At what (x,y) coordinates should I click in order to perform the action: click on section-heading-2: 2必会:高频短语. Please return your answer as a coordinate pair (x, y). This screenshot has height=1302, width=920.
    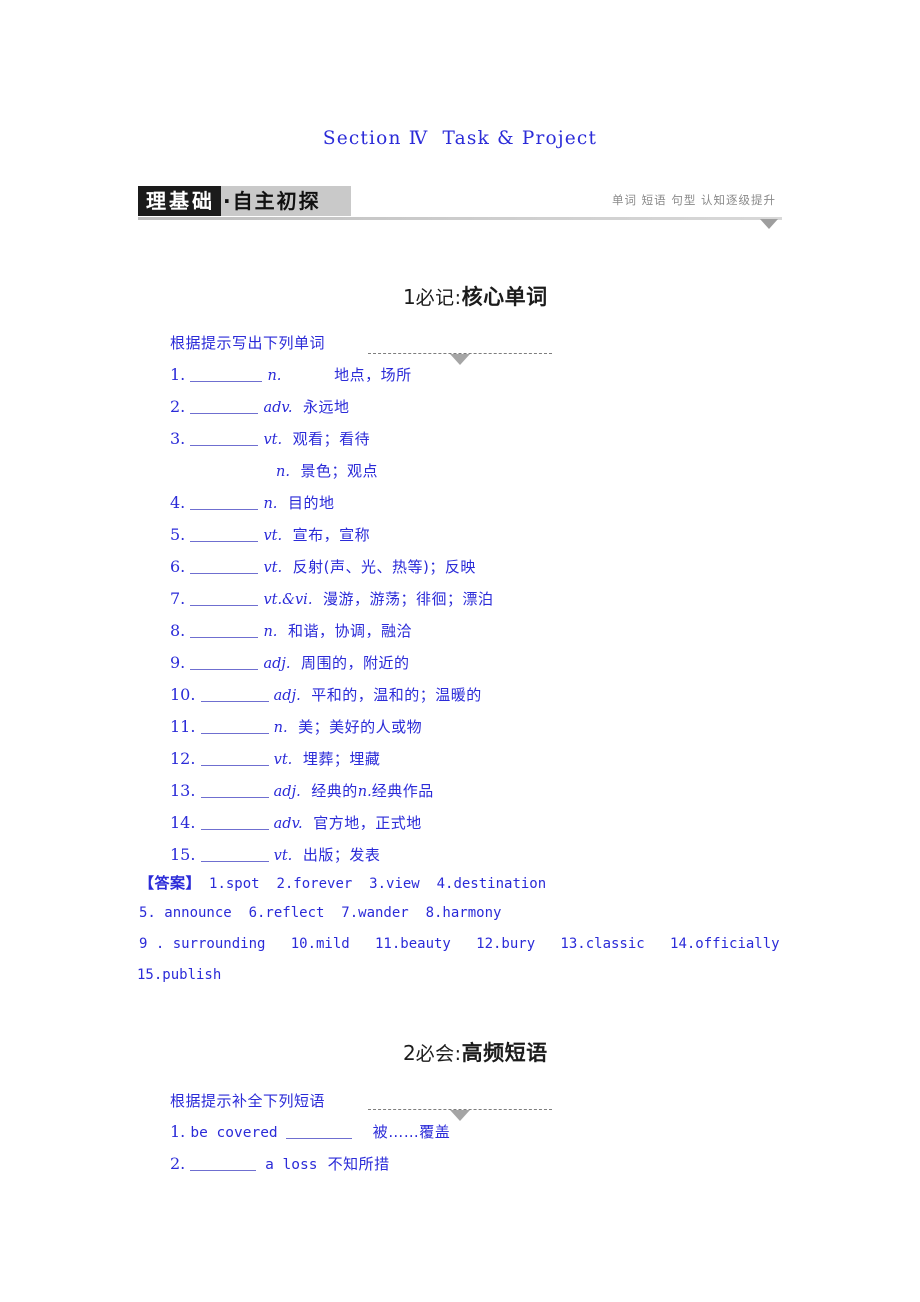
    Looking at the image, I should click on (460, 1069).